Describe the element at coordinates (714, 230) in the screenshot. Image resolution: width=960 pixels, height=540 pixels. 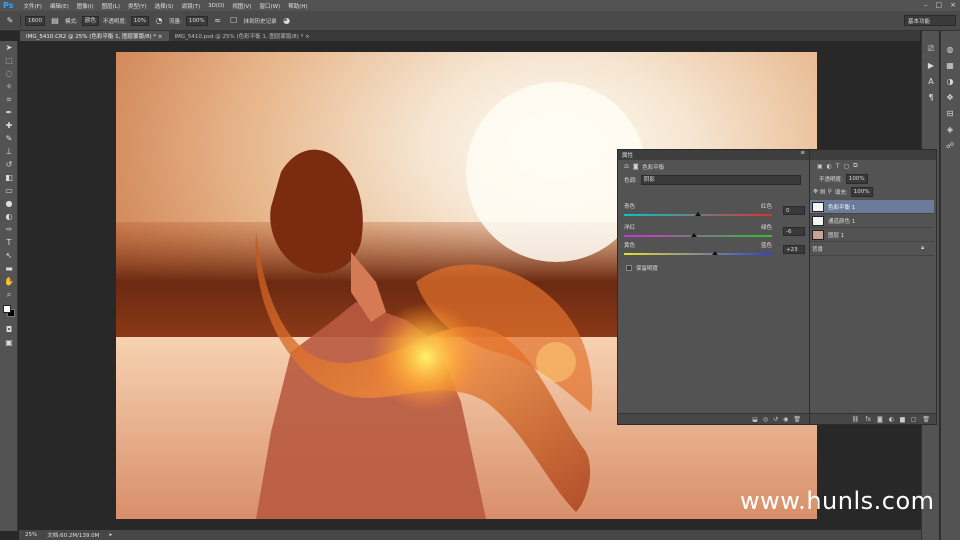
I see `magenta-green-slider: 洋红 绿色 -6` at that location.